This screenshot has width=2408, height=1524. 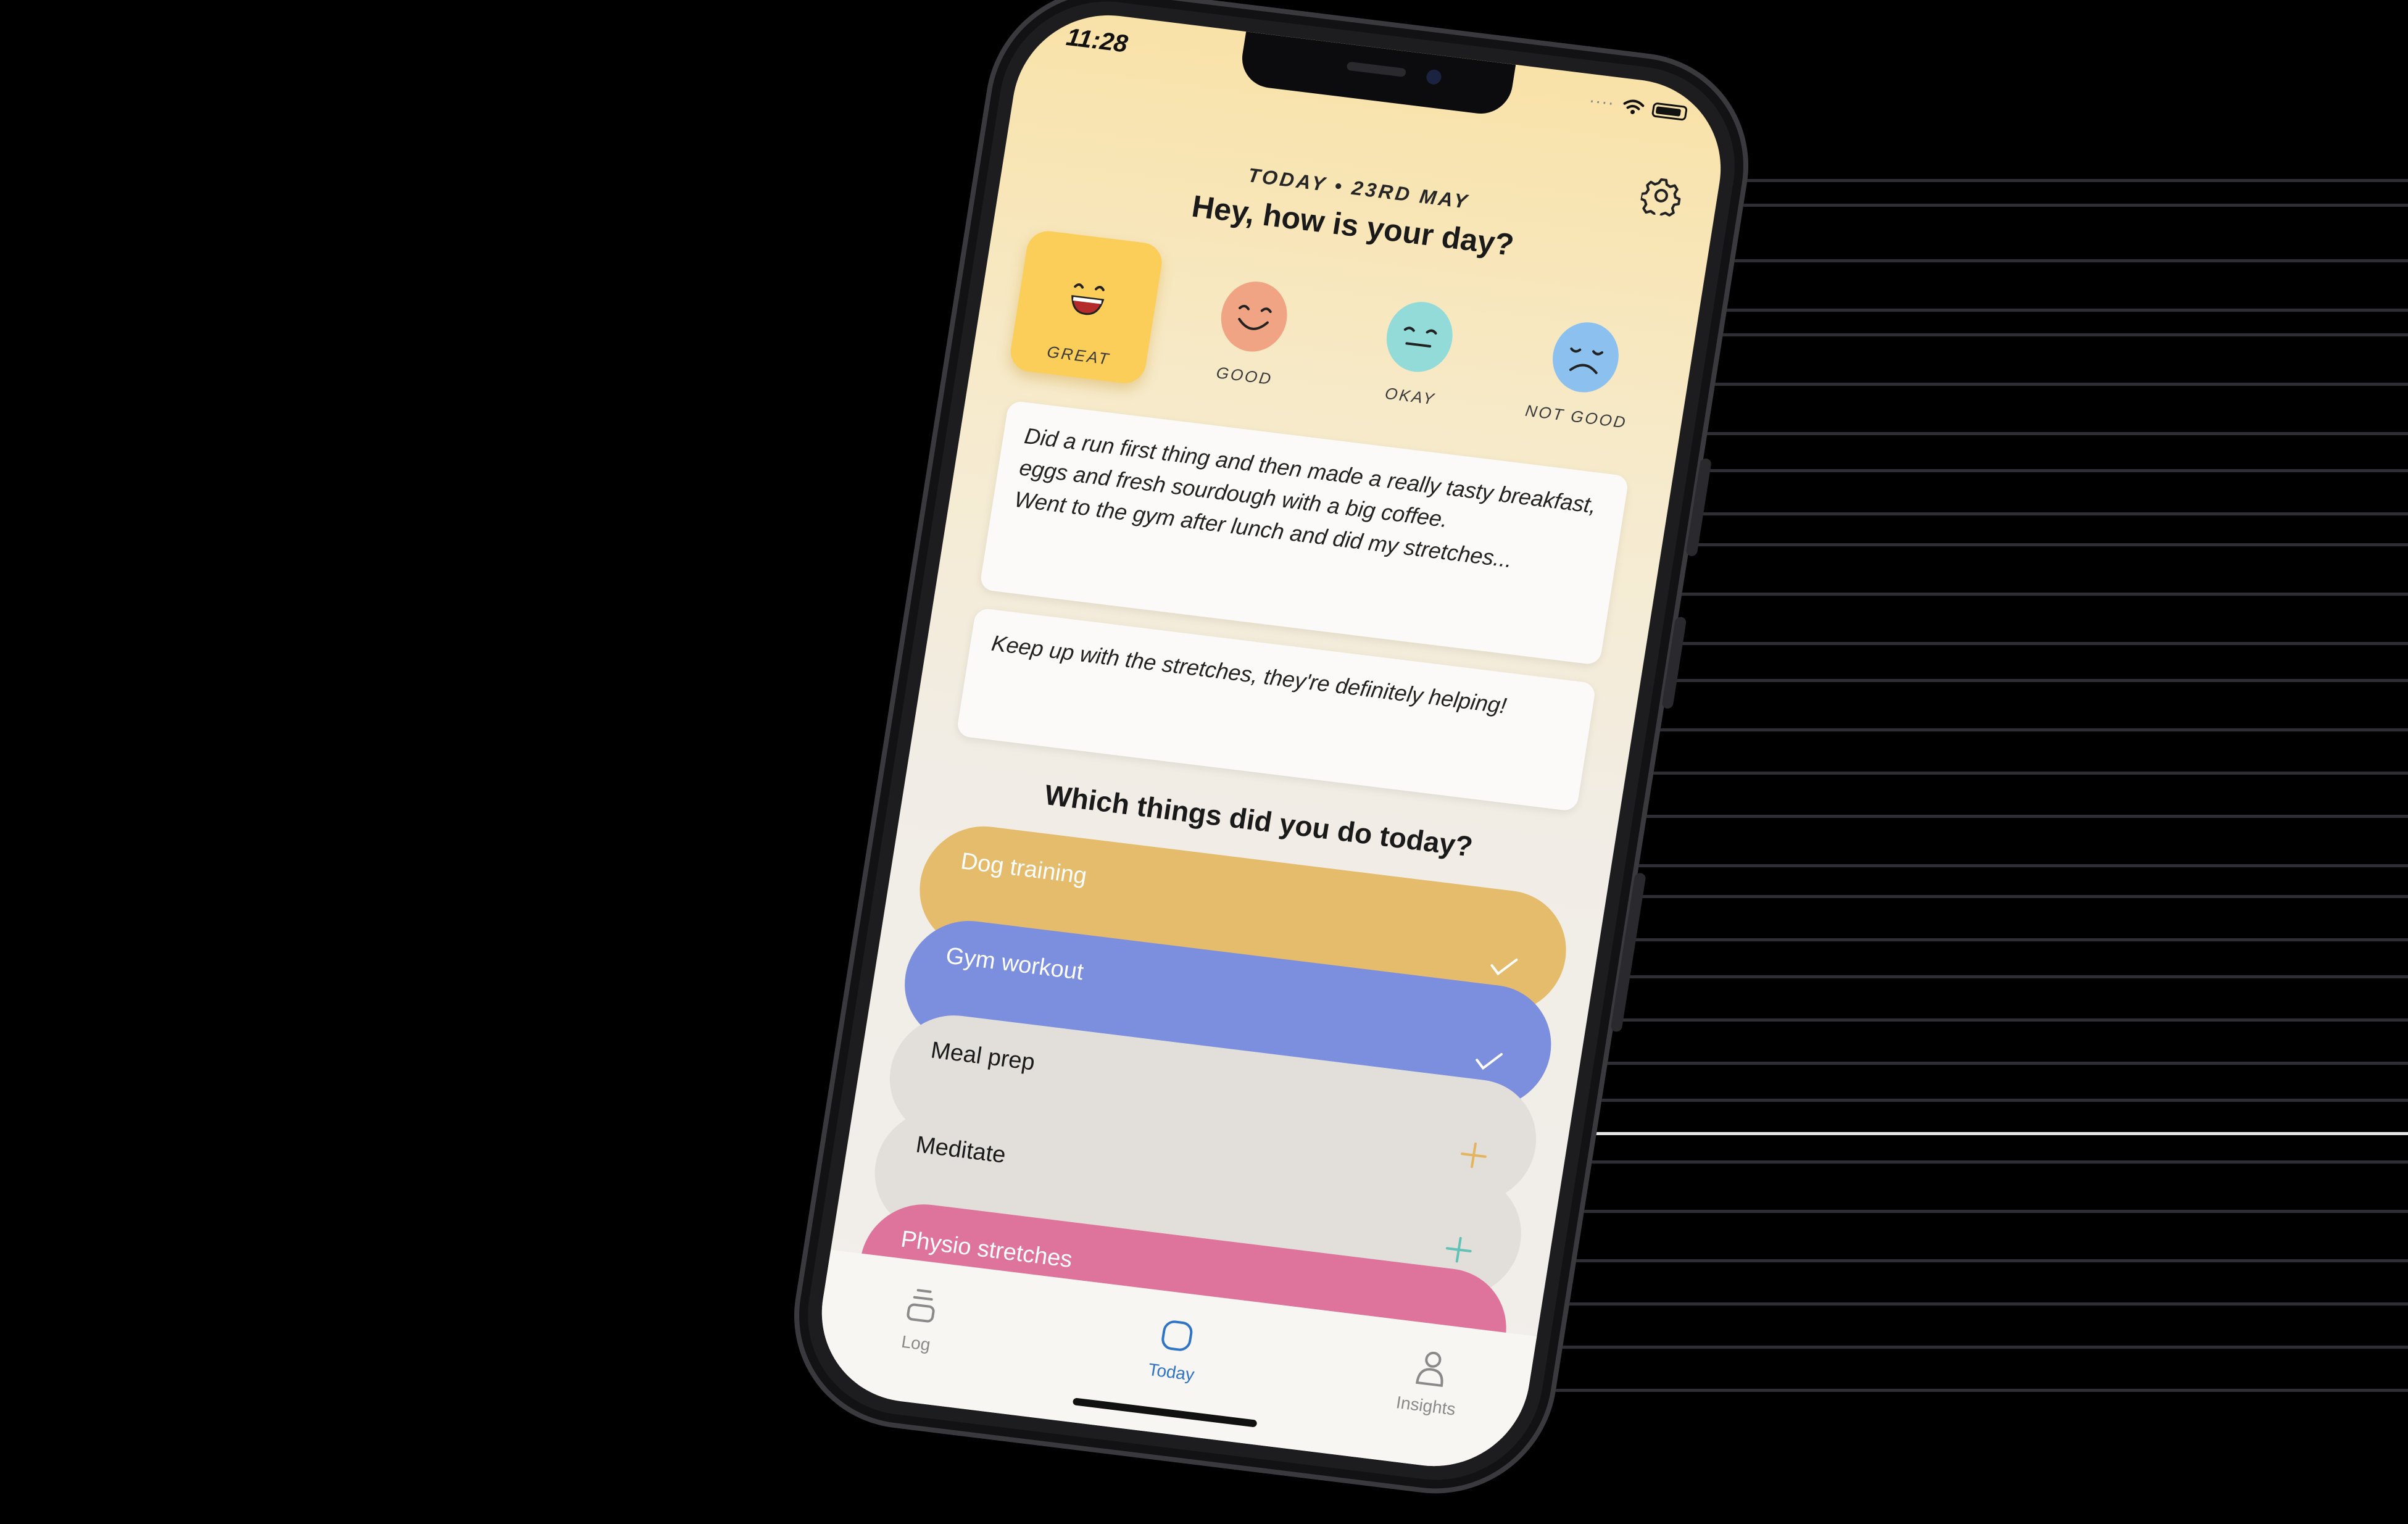 What do you see at coordinates (961, 1149) in the screenshot?
I see `activity-name: Meditate` at bounding box center [961, 1149].